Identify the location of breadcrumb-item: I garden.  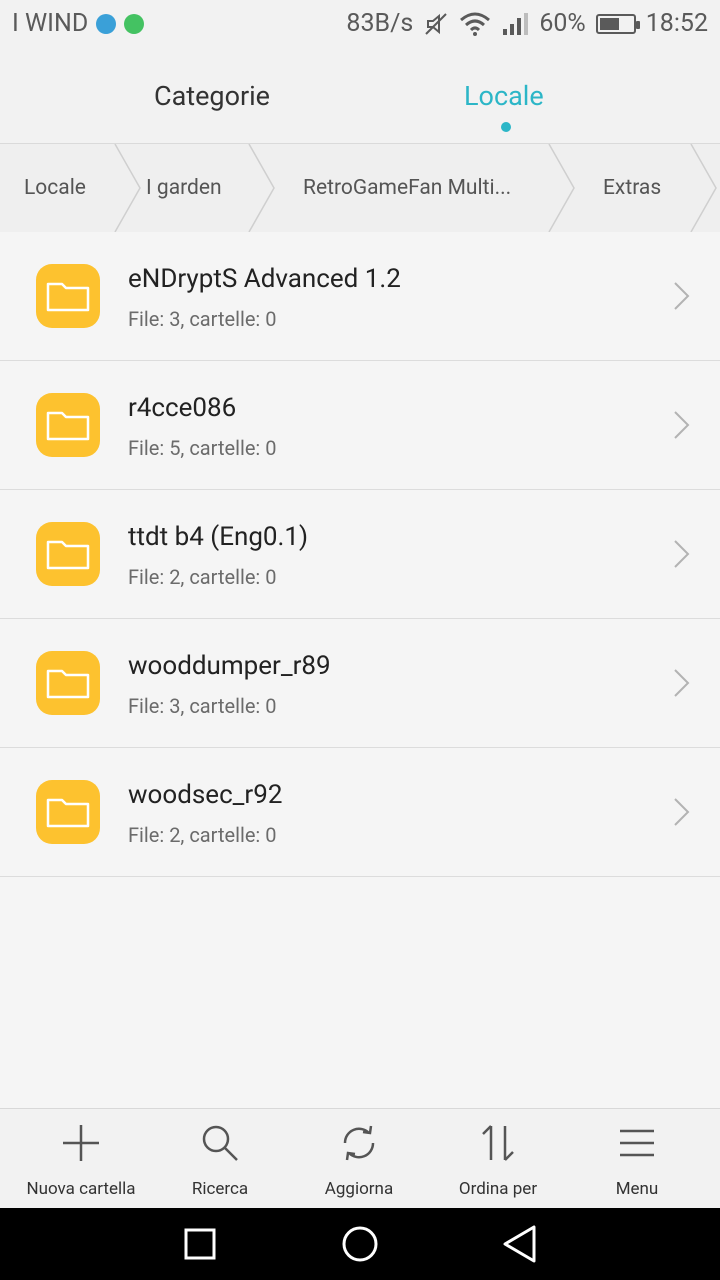
(184, 188).